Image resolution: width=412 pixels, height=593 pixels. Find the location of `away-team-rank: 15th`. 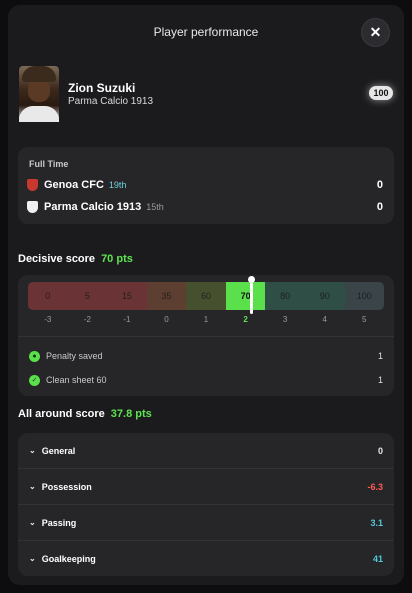

away-team-rank: 15th is located at coordinates (155, 207).